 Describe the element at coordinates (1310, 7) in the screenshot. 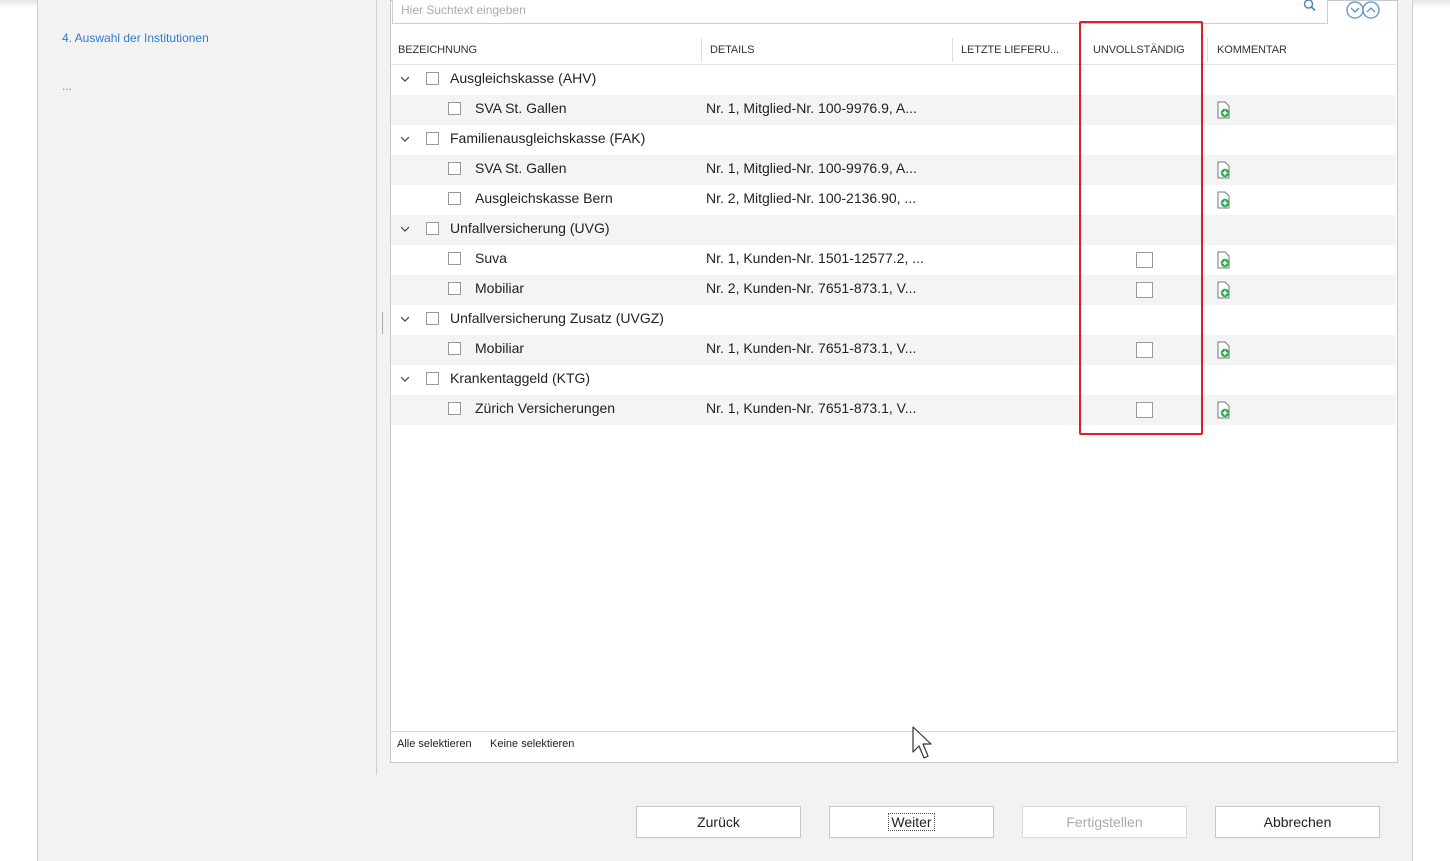

I see `search-icon` at that location.